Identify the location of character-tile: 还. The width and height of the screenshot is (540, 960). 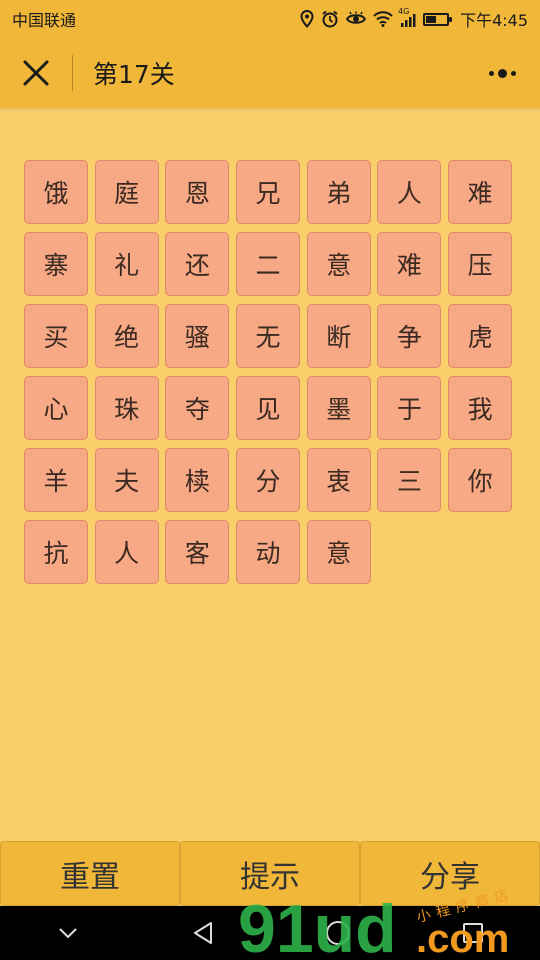
(197, 264).